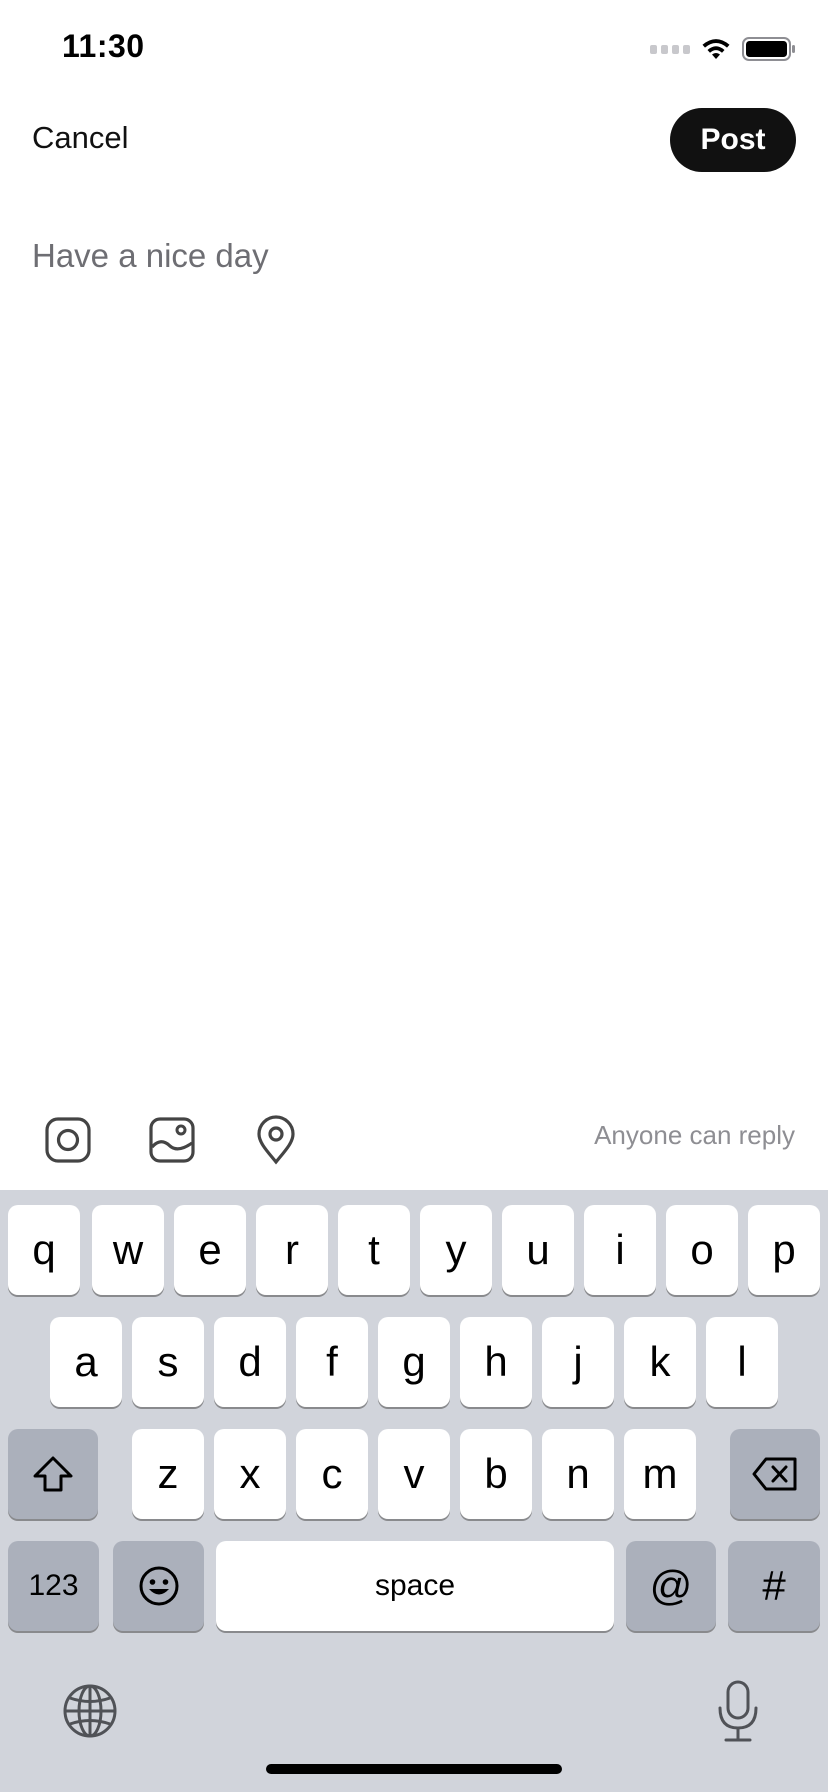  I want to click on numbers-key: 123, so click(53, 1586).